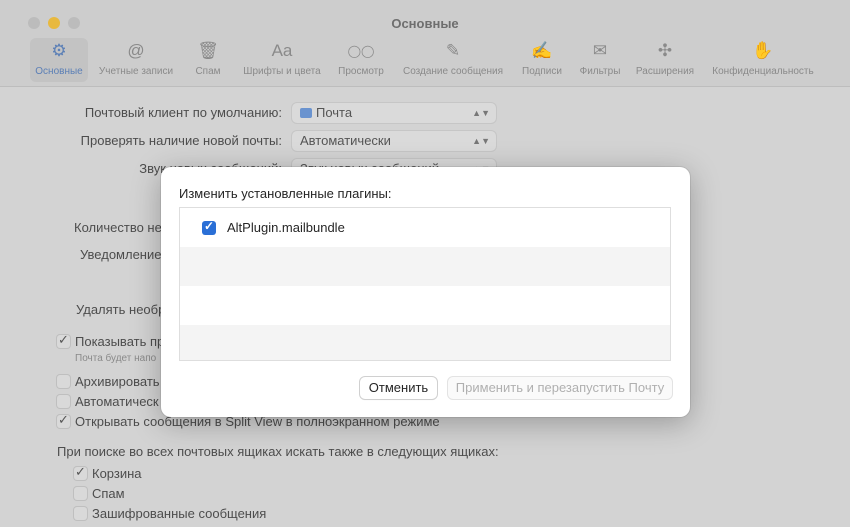 The width and height of the screenshot is (850, 527). What do you see at coordinates (120, 341) in the screenshot?
I see `show-label: Показывать пр` at bounding box center [120, 341].